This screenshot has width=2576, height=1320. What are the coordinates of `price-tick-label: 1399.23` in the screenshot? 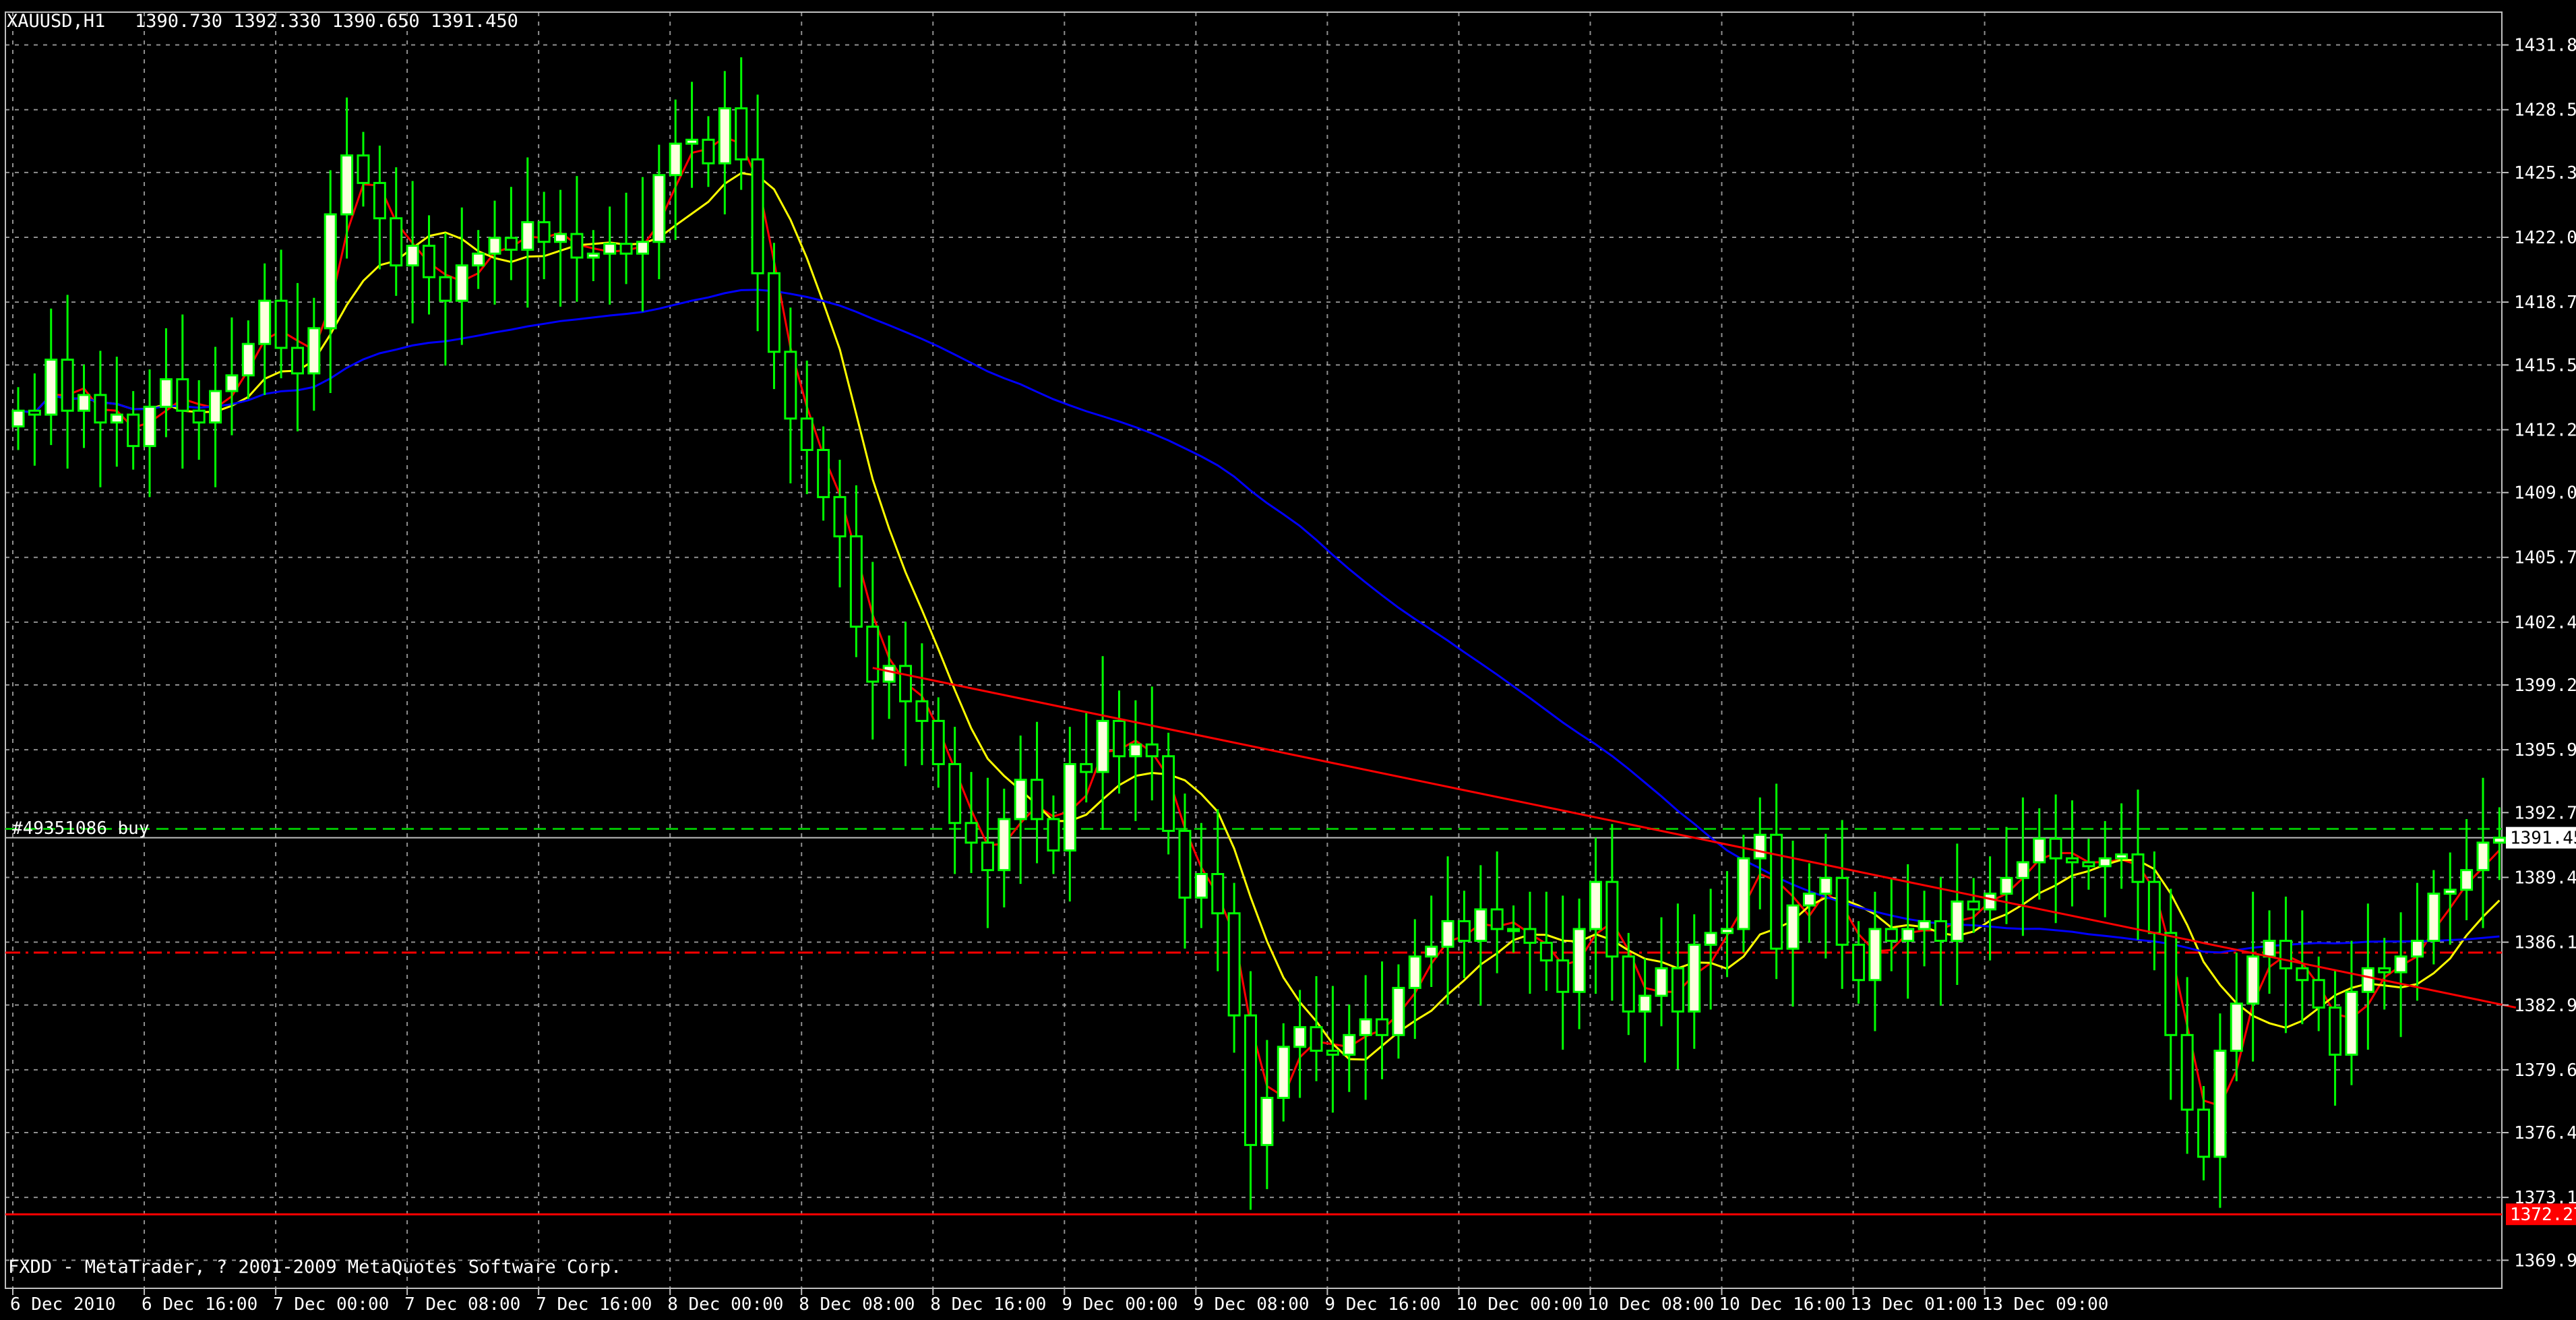 It's located at (2545, 686).